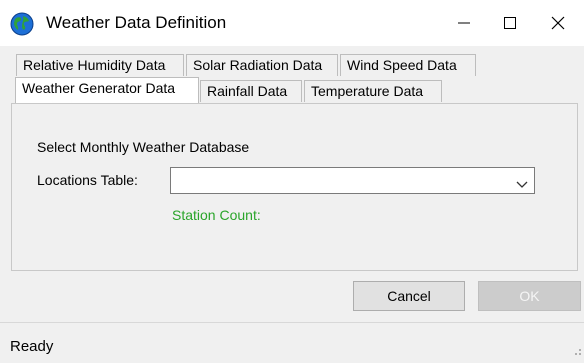 The height and width of the screenshot is (363, 584). What do you see at coordinates (529, 296) in the screenshot?
I see `ok-button: OK` at bounding box center [529, 296].